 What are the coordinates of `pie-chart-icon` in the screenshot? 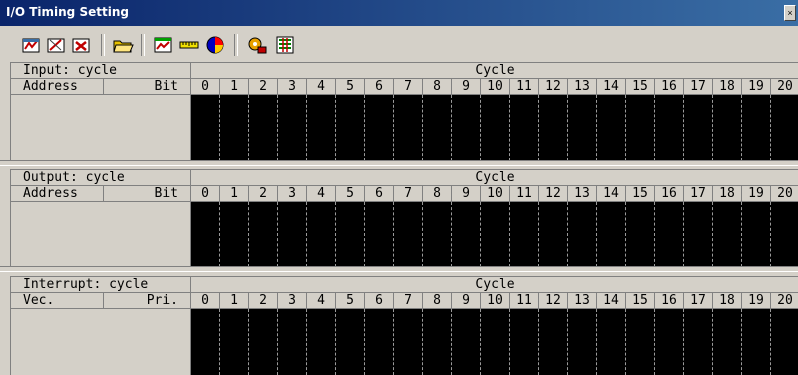 It's located at (215, 45).